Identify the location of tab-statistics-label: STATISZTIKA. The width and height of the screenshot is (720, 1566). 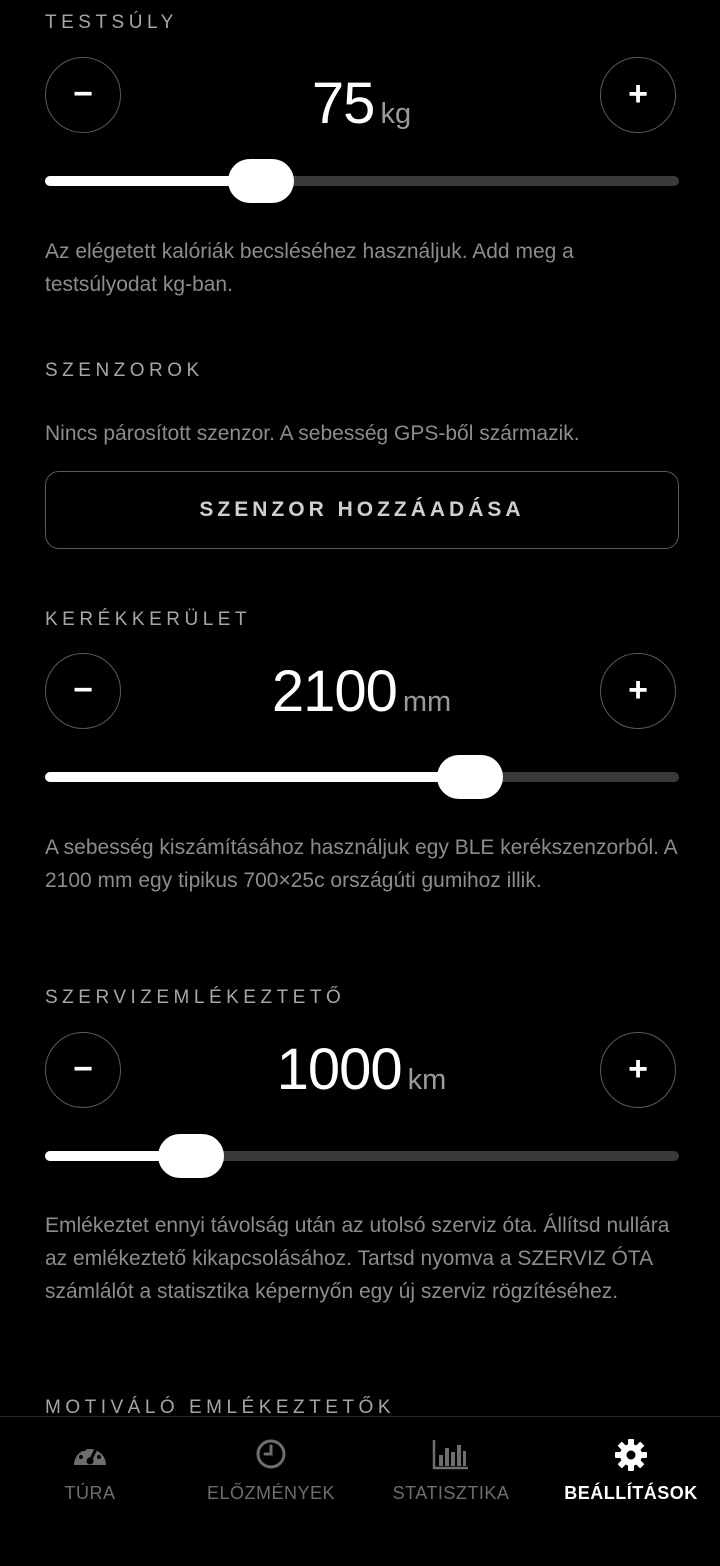
(451, 1493).